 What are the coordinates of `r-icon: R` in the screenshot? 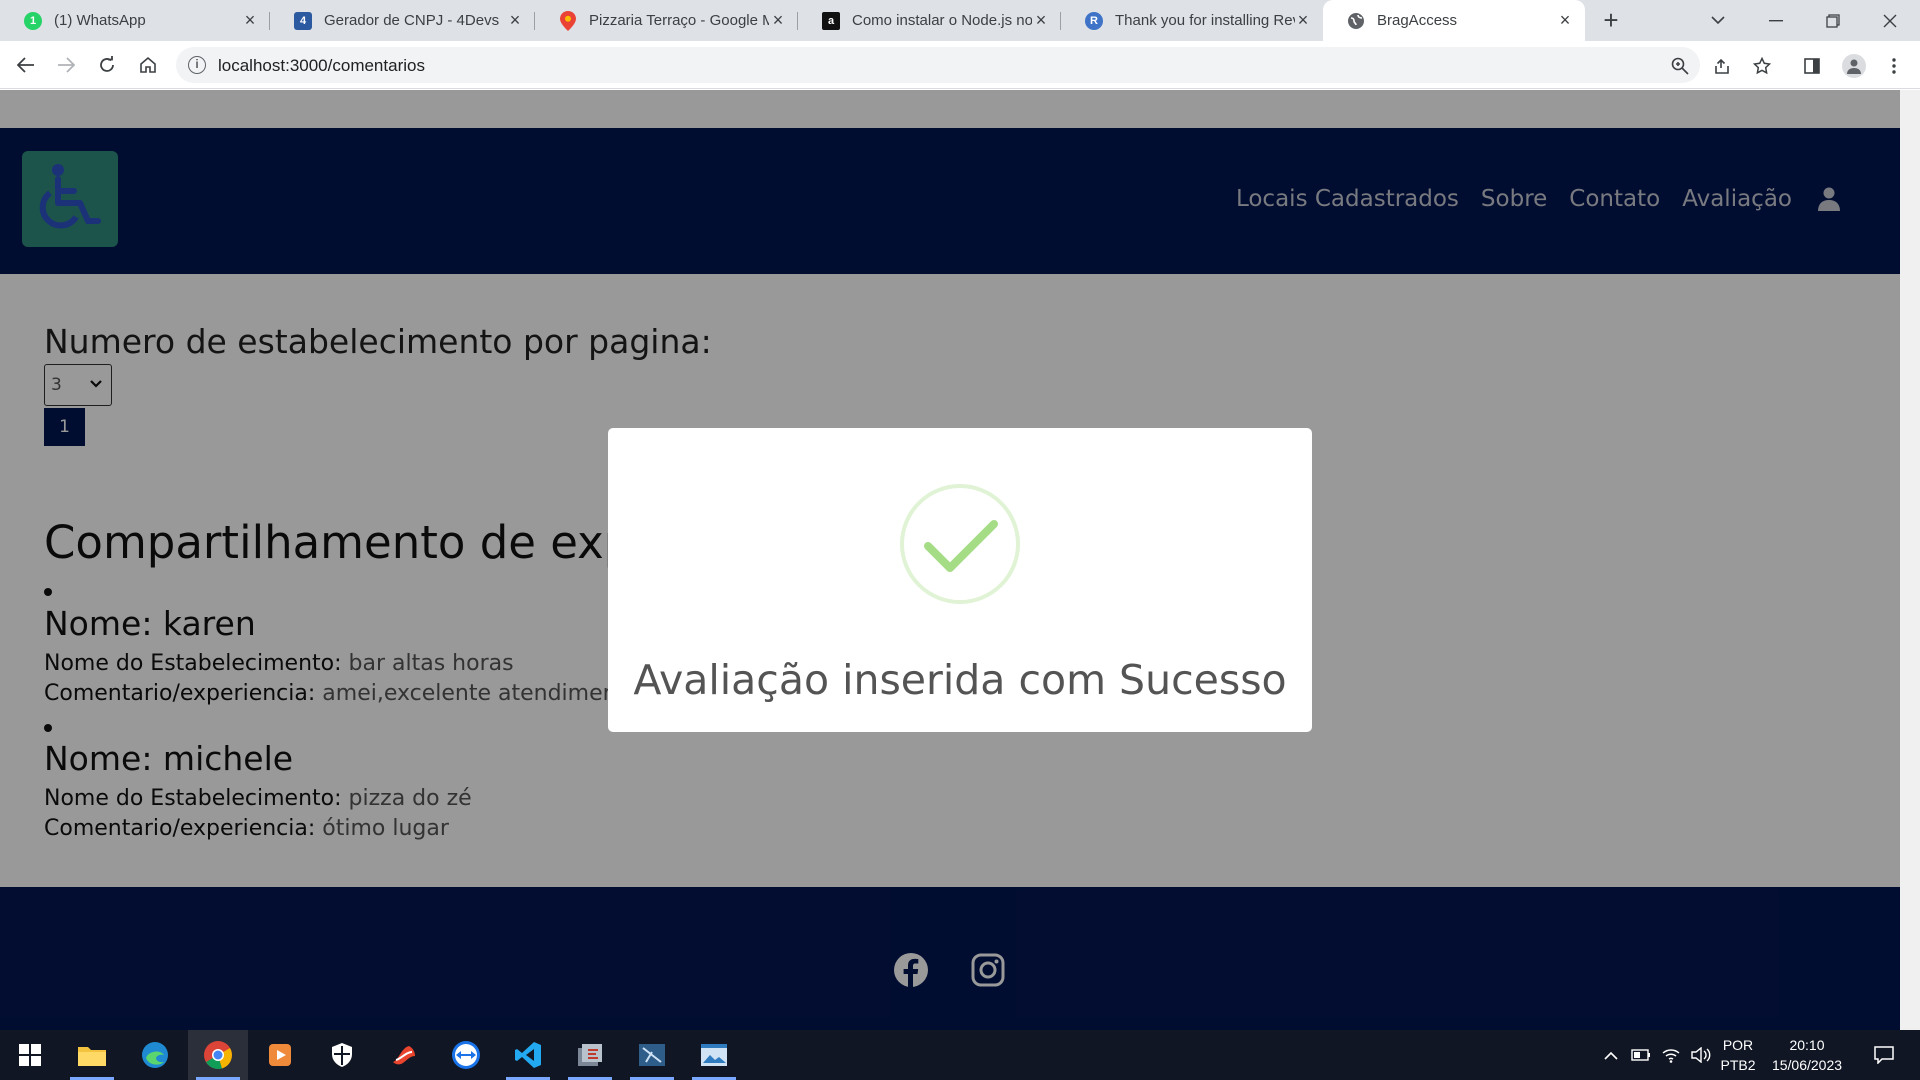 It's located at (1094, 20).